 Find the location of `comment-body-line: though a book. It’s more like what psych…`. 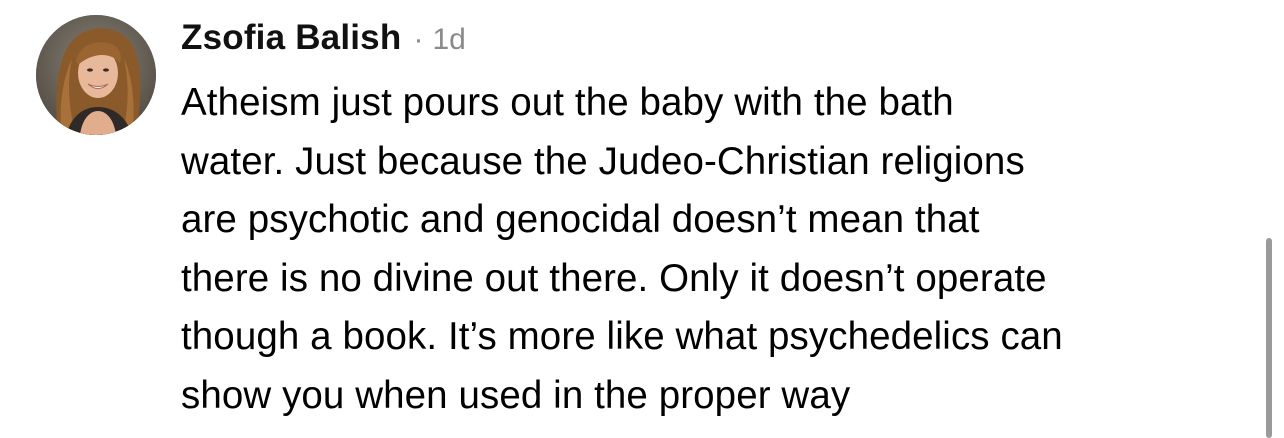

comment-body-line: though a book. It’s more like what psych… is located at coordinates (622, 336).